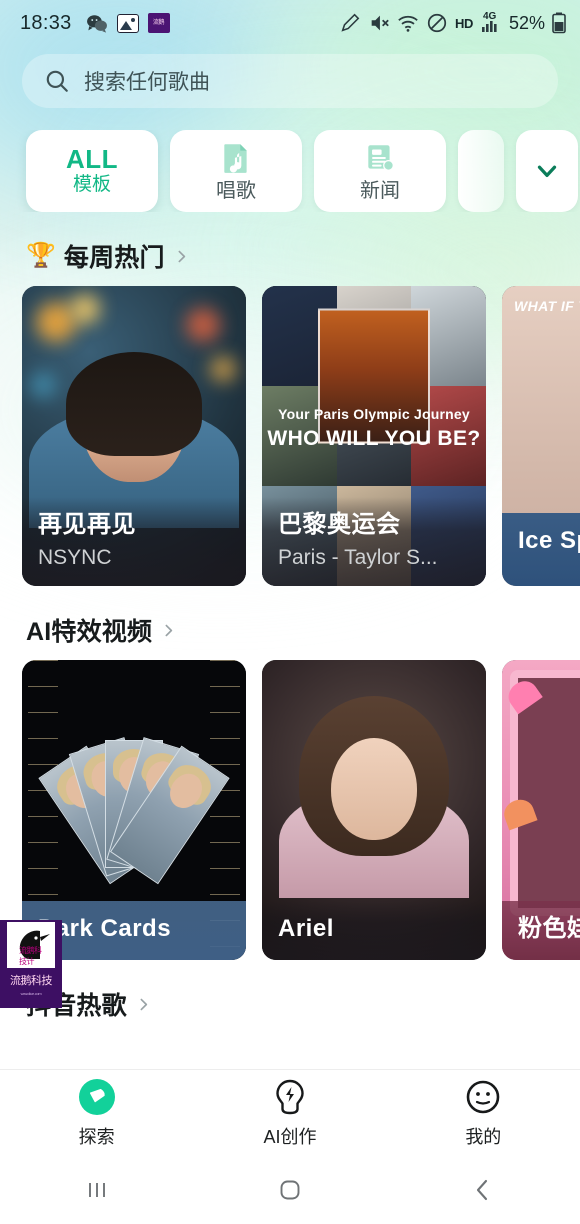  I want to click on search-input: 搜索任何歌曲, so click(147, 81).